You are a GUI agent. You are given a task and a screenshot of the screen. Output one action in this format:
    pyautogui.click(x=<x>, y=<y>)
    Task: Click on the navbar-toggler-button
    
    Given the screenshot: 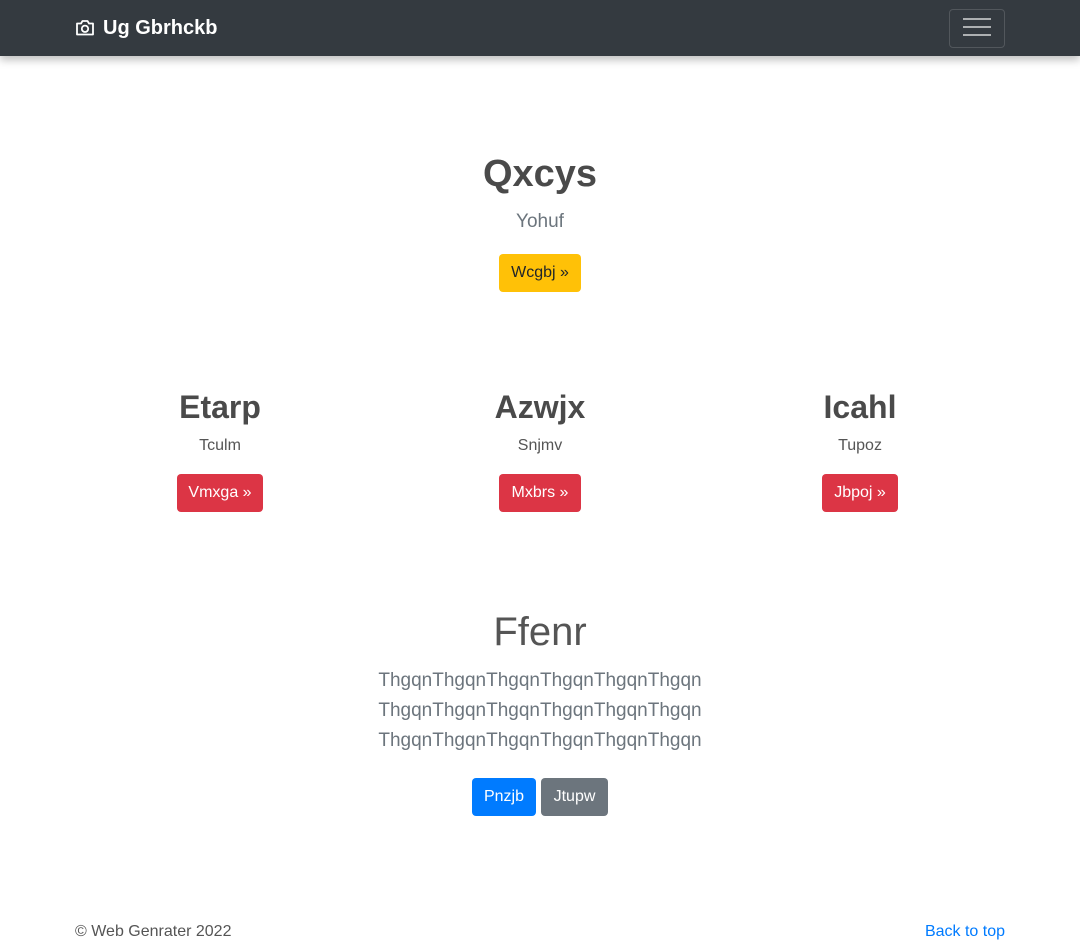 What is the action you would take?
    pyautogui.click(x=977, y=28)
    